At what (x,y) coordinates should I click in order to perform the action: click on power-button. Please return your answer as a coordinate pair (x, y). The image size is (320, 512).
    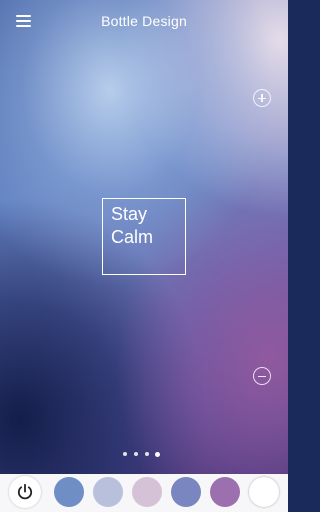
    Looking at the image, I should click on (25, 492).